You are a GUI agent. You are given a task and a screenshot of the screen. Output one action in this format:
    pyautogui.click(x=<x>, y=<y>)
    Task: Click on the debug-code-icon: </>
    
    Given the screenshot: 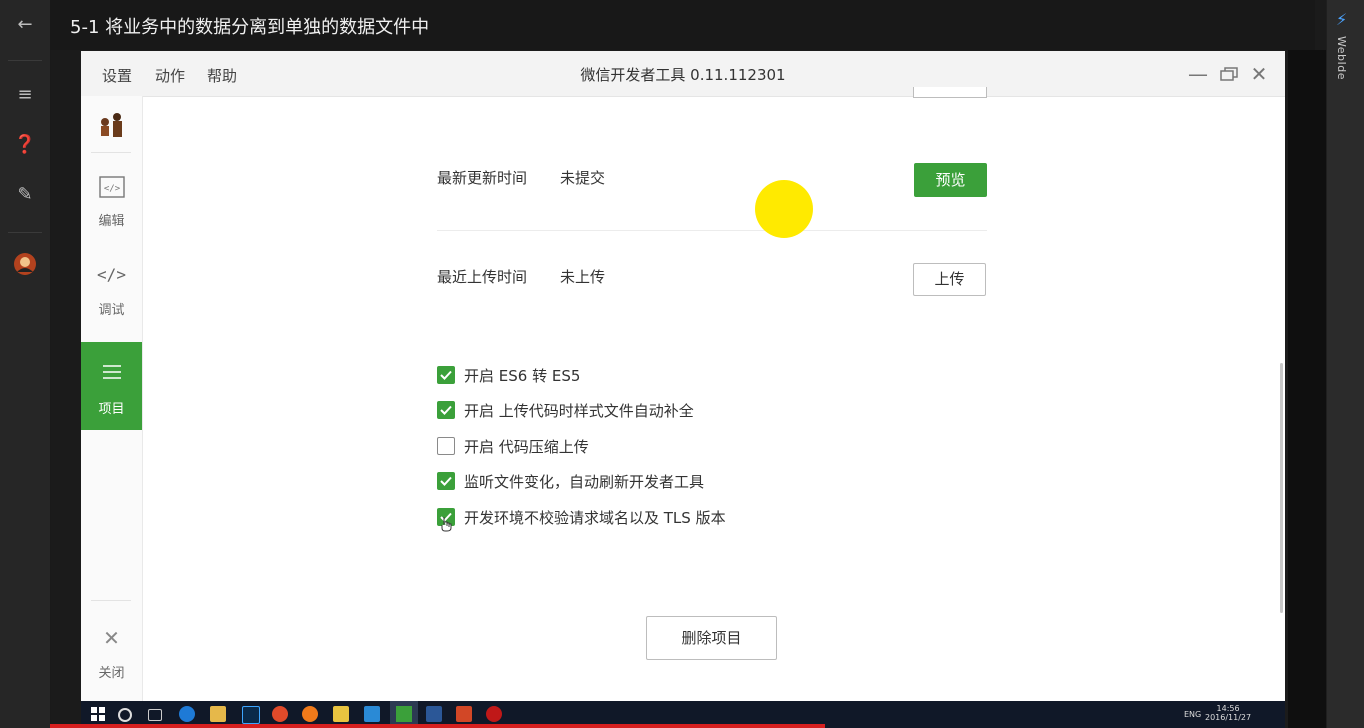 What is the action you would take?
    pyautogui.click(x=111, y=274)
    